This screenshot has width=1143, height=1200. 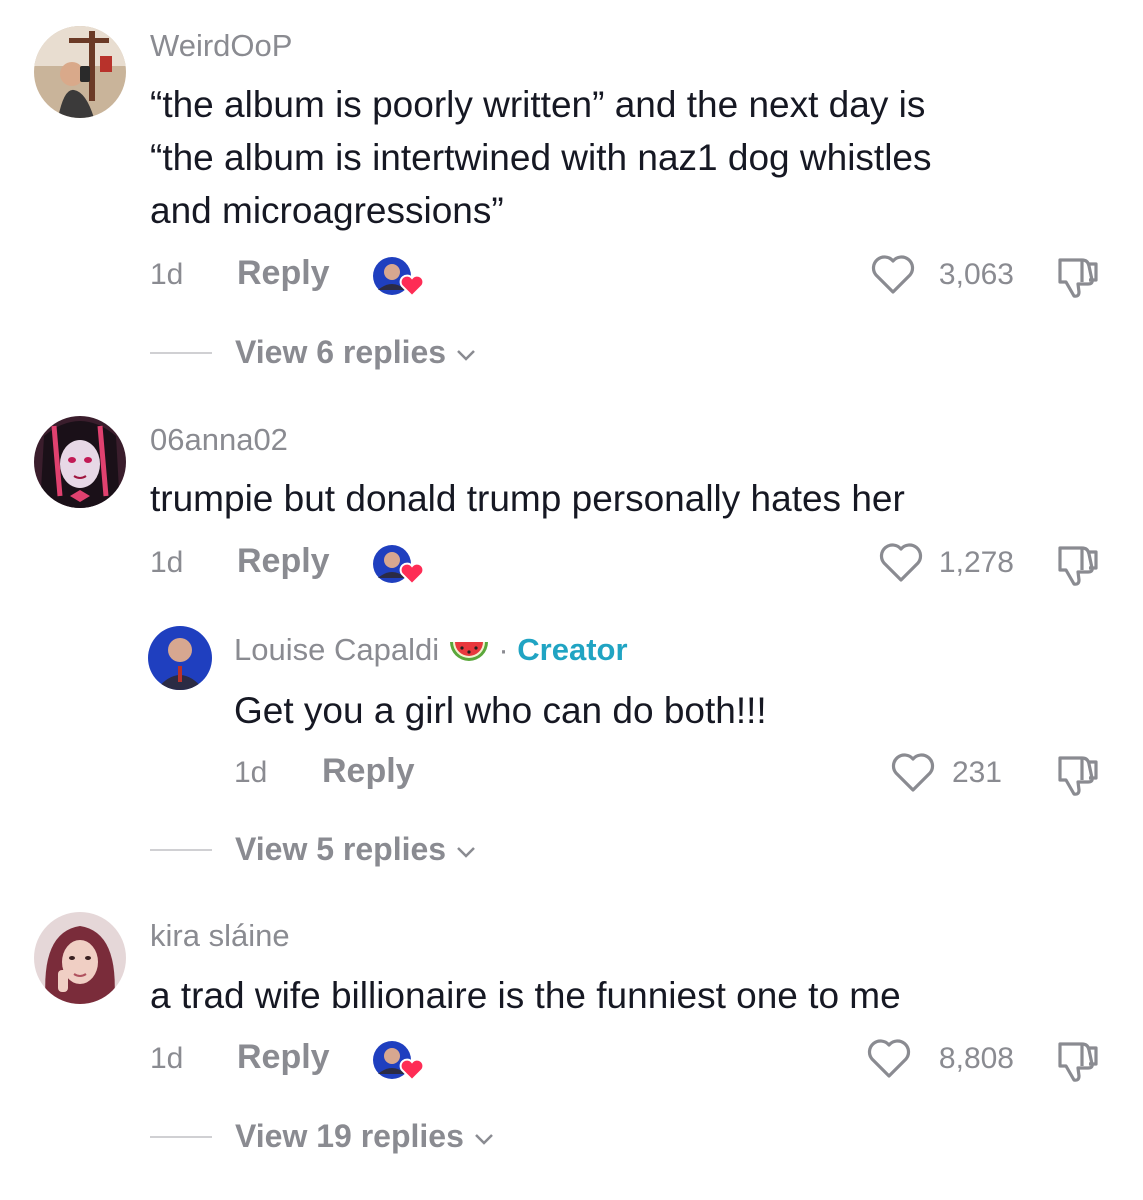 What do you see at coordinates (251, 772) in the screenshot?
I see `reply-timestamp: 1d` at bounding box center [251, 772].